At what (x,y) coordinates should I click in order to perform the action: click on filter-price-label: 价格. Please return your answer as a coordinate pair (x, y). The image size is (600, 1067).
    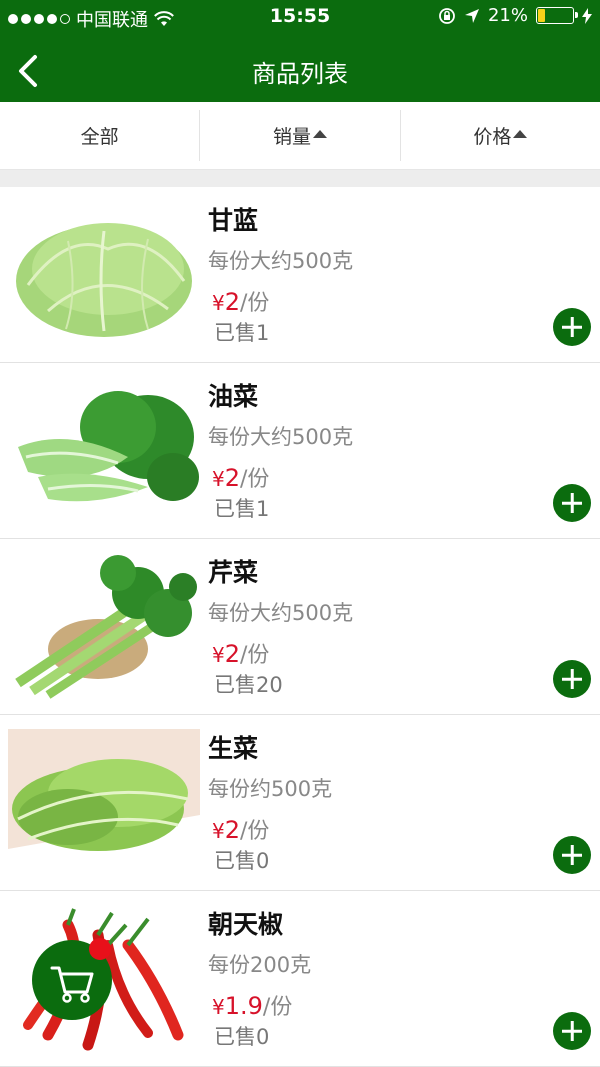
    Looking at the image, I should click on (492, 137).